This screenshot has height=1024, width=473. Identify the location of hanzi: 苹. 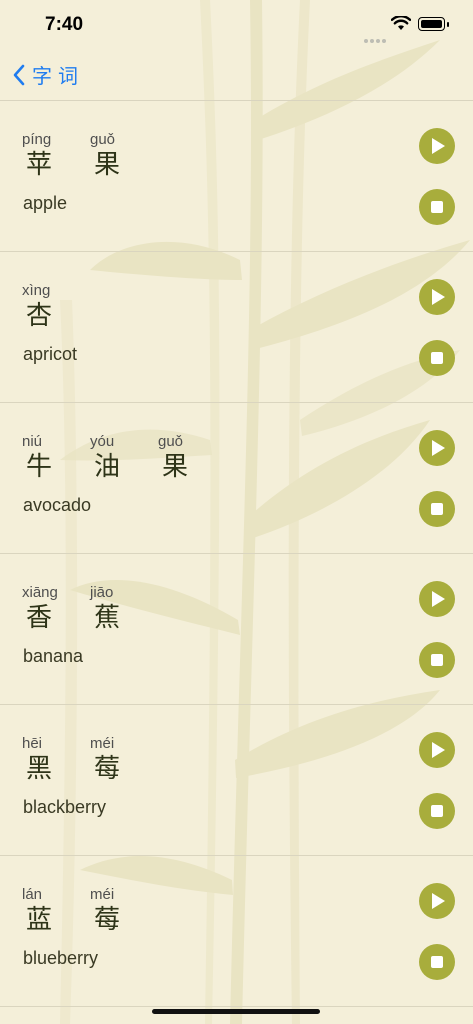
(39, 165).